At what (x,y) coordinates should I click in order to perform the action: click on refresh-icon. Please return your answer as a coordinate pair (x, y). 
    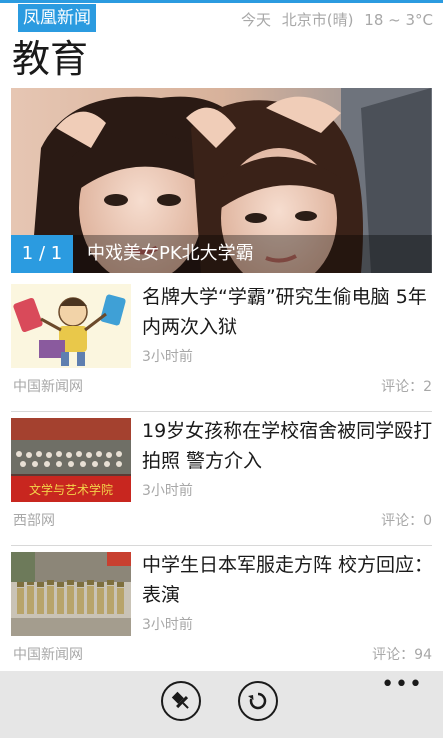
    Looking at the image, I should click on (257, 701).